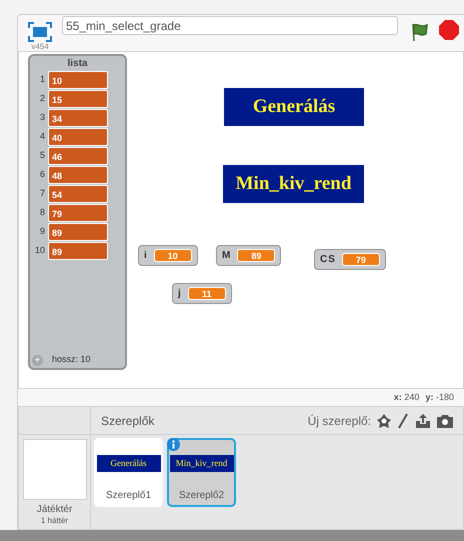 The width and height of the screenshot is (464, 541). What do you see at coordinates (173, 255) in the screenshot?
I see `variable-value: 10` at bounding box center [173, 255].